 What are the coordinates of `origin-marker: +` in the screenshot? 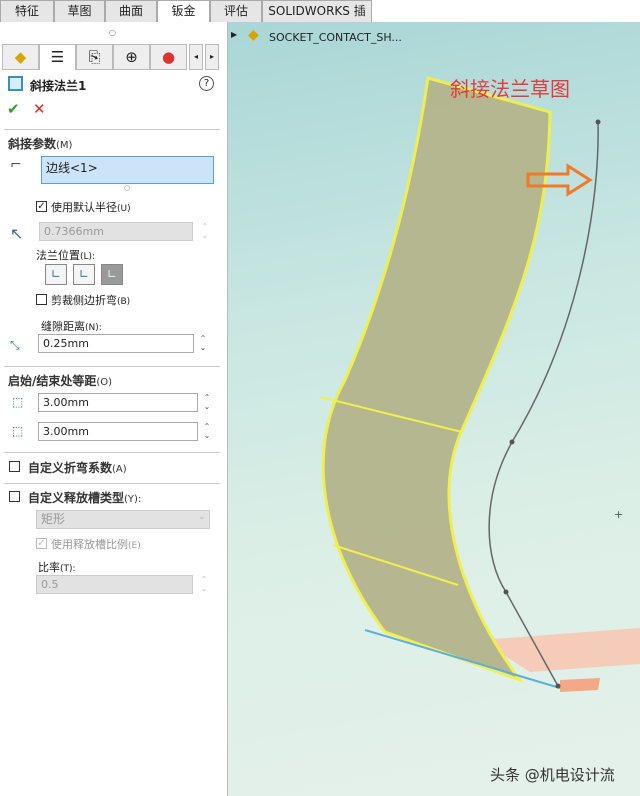 It's located at (618, 514).